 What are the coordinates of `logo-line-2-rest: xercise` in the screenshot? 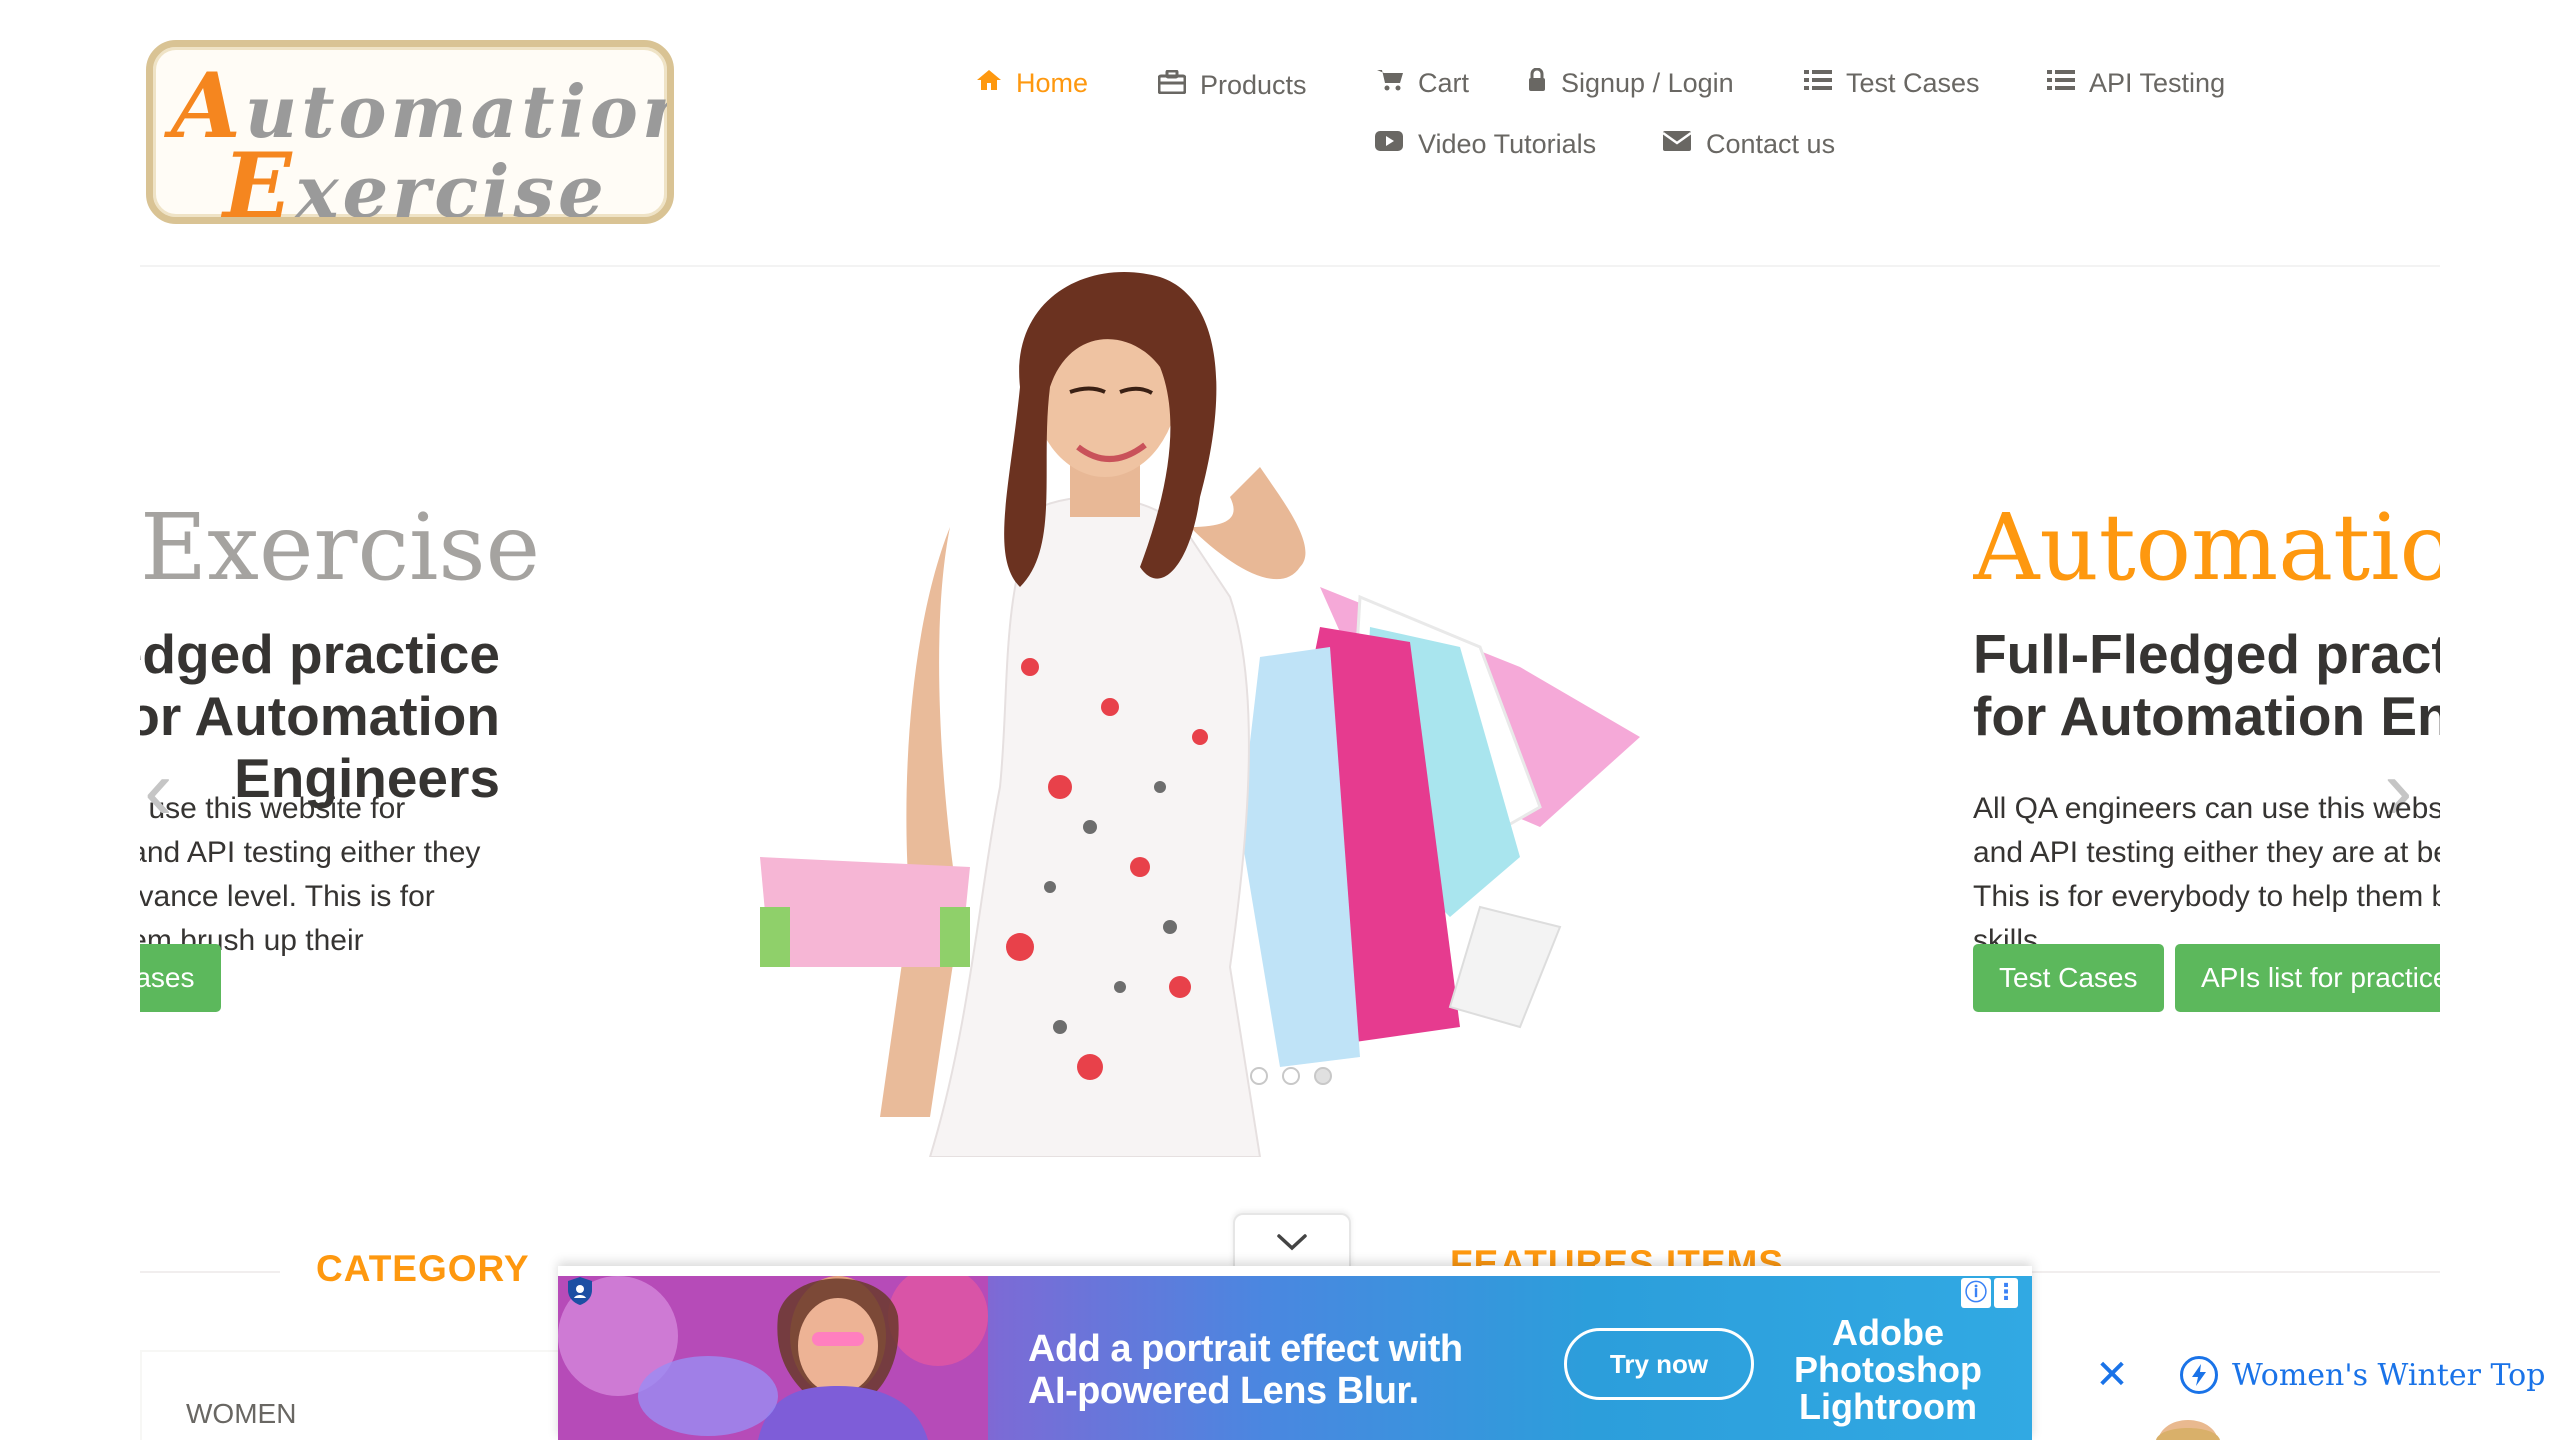 It's located at (451, 186).